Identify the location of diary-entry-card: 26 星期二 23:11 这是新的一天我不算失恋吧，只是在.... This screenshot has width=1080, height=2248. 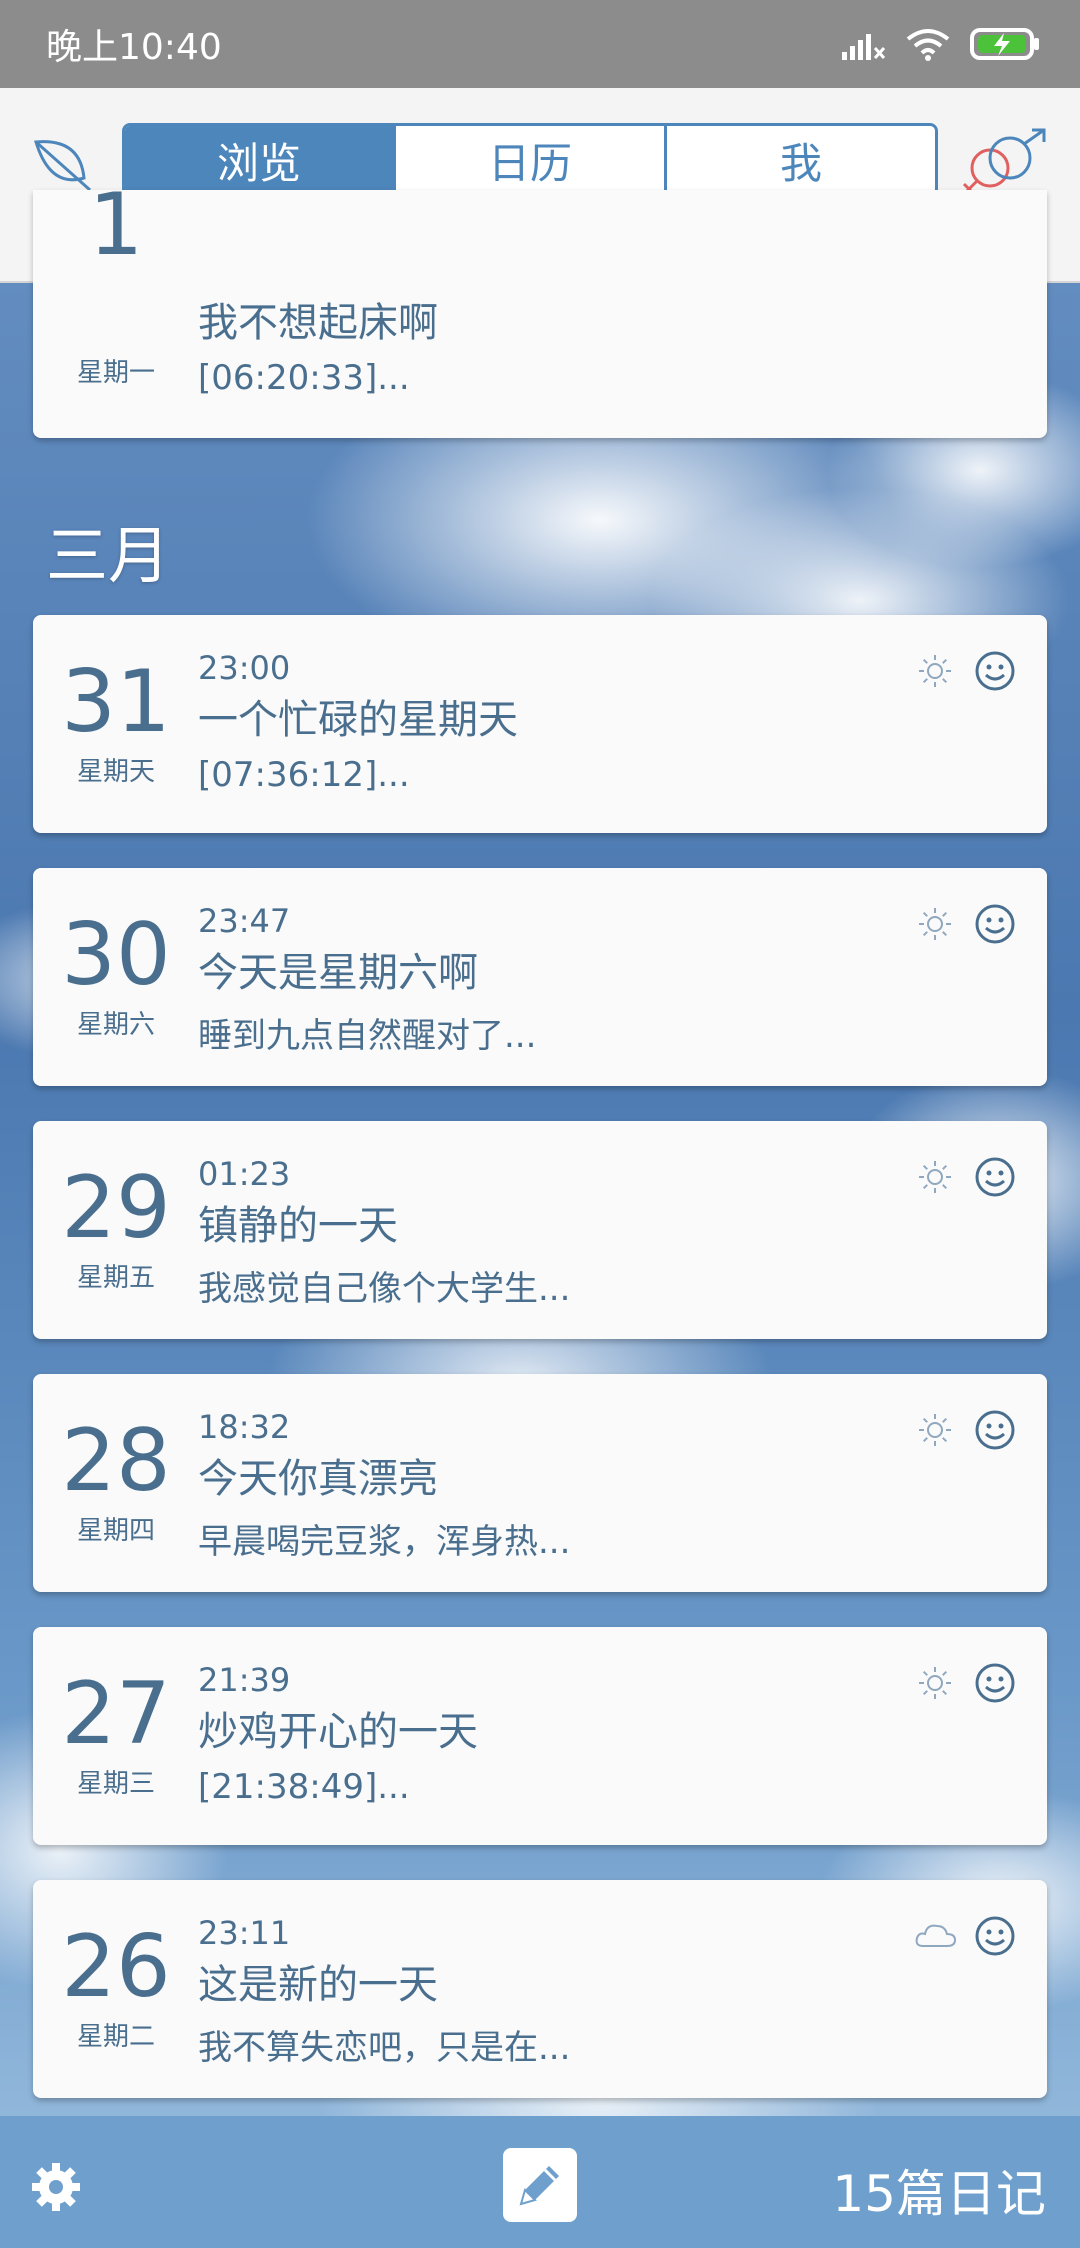
(540, 1989).